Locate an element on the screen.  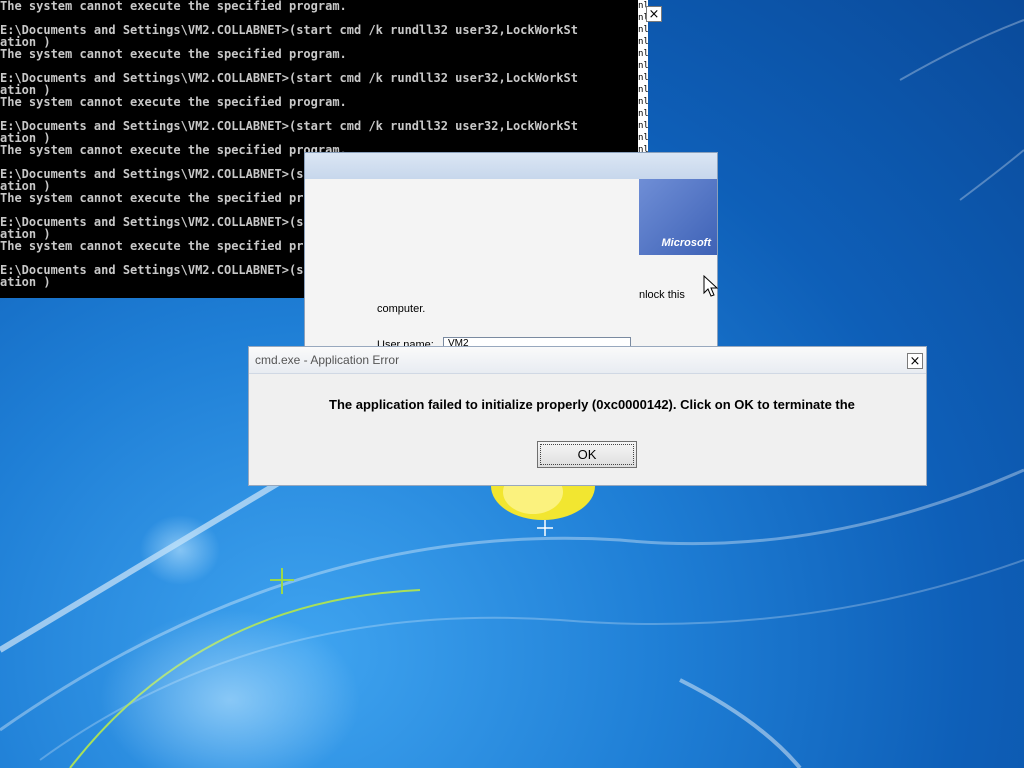
flower-graphic is located at coordinates (543, 499).